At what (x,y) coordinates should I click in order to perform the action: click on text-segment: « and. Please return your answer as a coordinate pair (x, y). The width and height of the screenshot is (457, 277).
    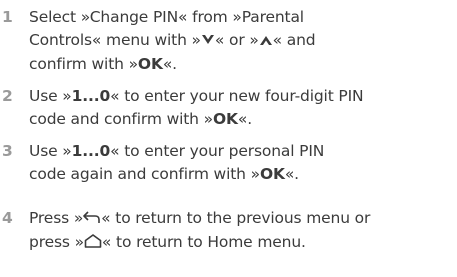
    Looking at the image, I should click on (294, 40).